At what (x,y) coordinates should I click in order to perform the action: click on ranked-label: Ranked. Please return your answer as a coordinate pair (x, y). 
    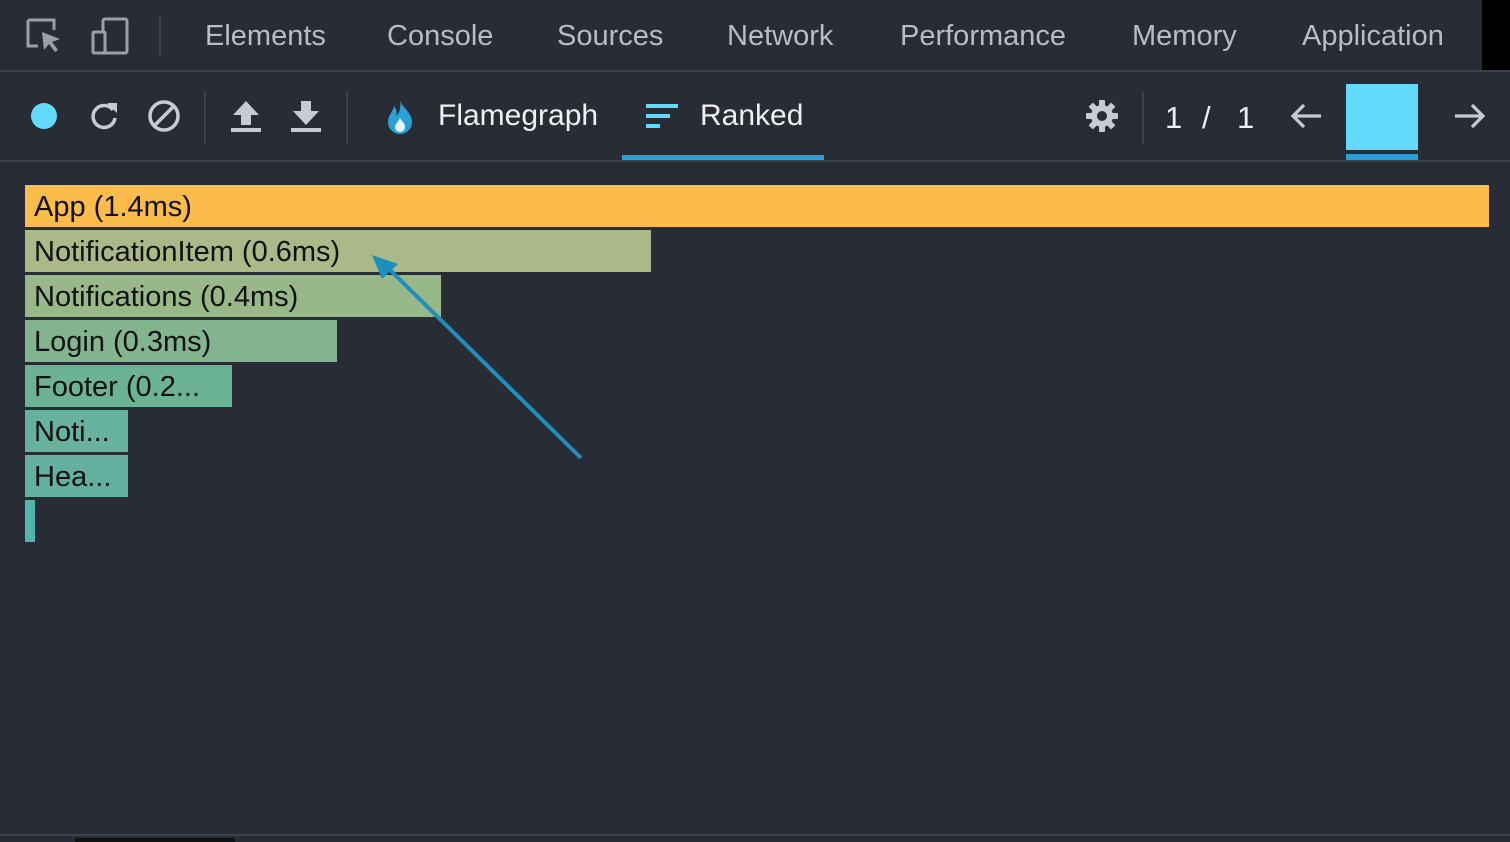
    Looking at the image, I should click on (752, 115).